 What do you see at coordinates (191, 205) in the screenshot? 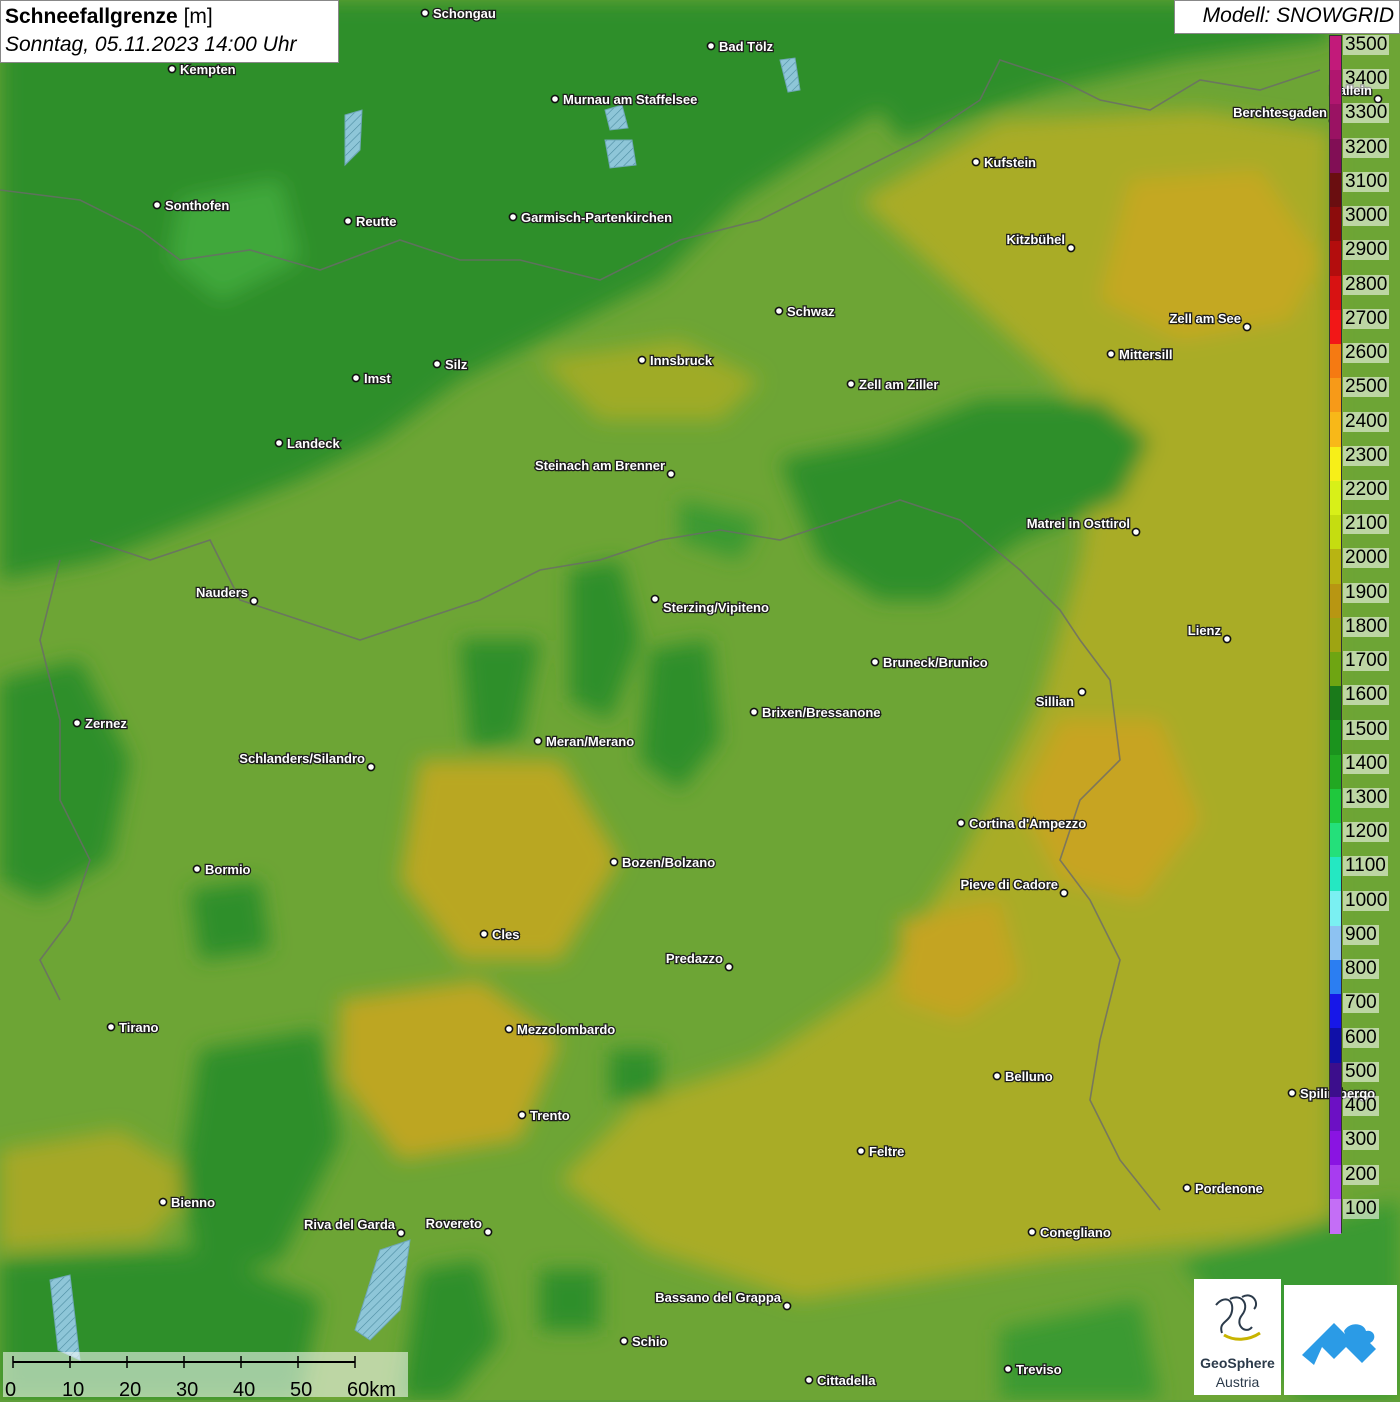
I see `city-marker: Sonthofen` at bounding box center [191, 205].